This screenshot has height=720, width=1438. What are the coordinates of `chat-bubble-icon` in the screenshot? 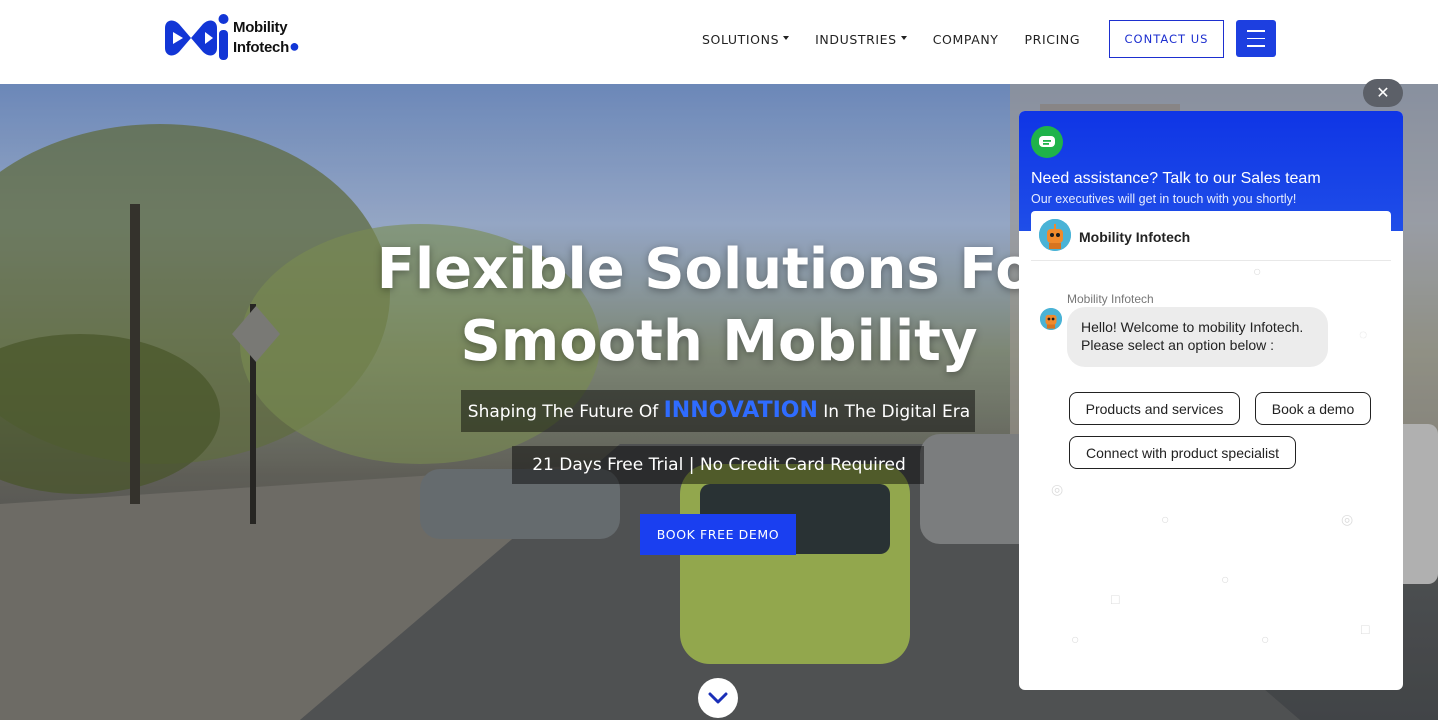 It's located at (1047, 141).